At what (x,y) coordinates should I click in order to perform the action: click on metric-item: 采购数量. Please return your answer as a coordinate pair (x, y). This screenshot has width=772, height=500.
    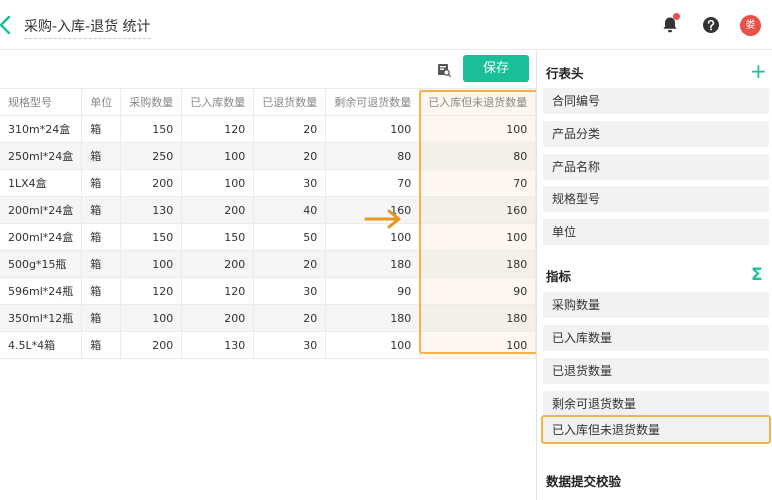
    Looking at the image, I should click on (656, 305).